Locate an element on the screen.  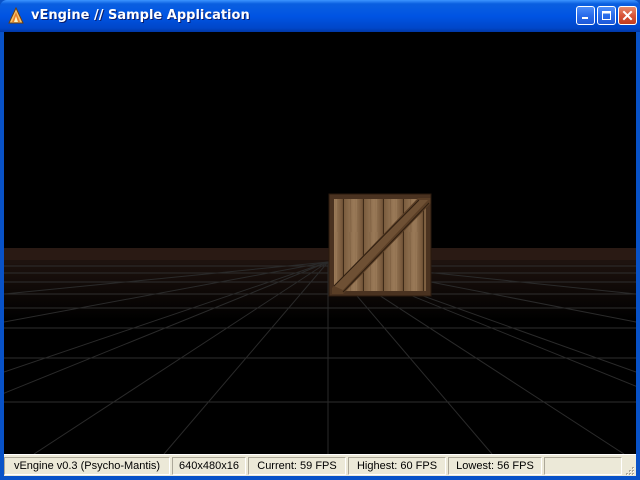
close-button is located at coordinates (627, 15).